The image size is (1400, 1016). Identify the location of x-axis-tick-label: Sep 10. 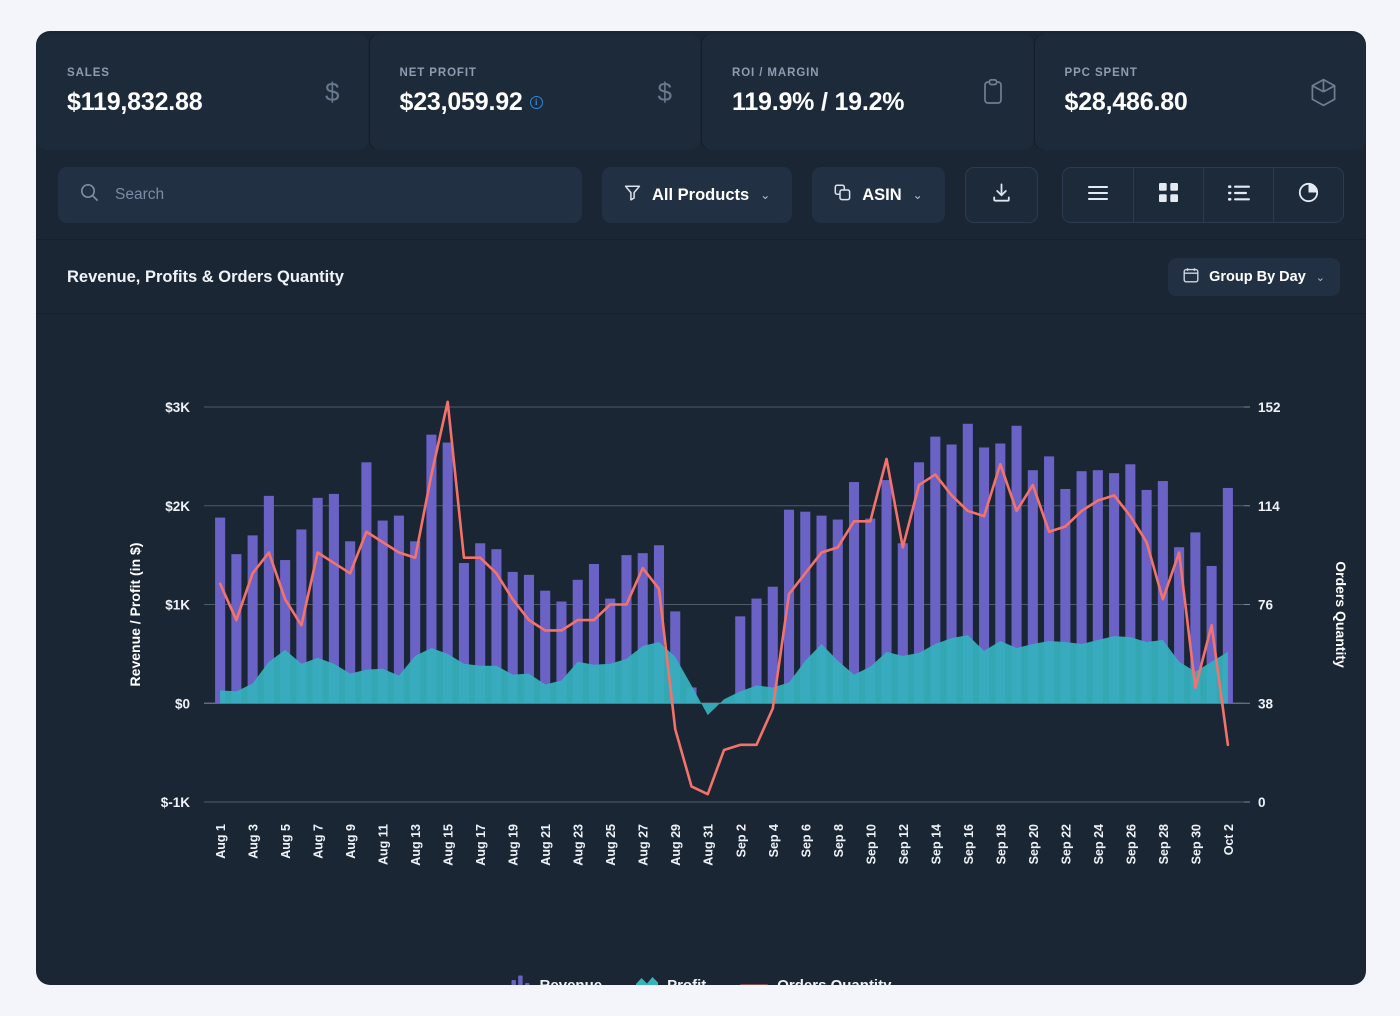
(871, 844).